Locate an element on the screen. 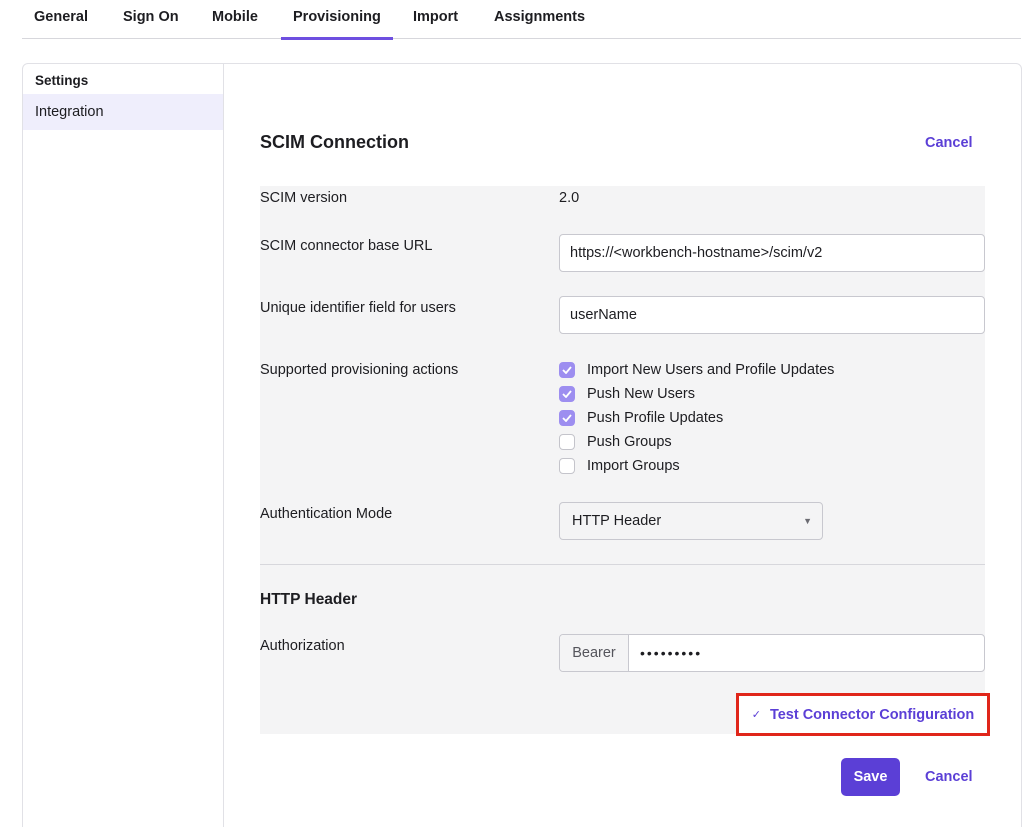 The image size is (1031, 827). checkmark-icon: ✓ is located at coordinates (756, 715).